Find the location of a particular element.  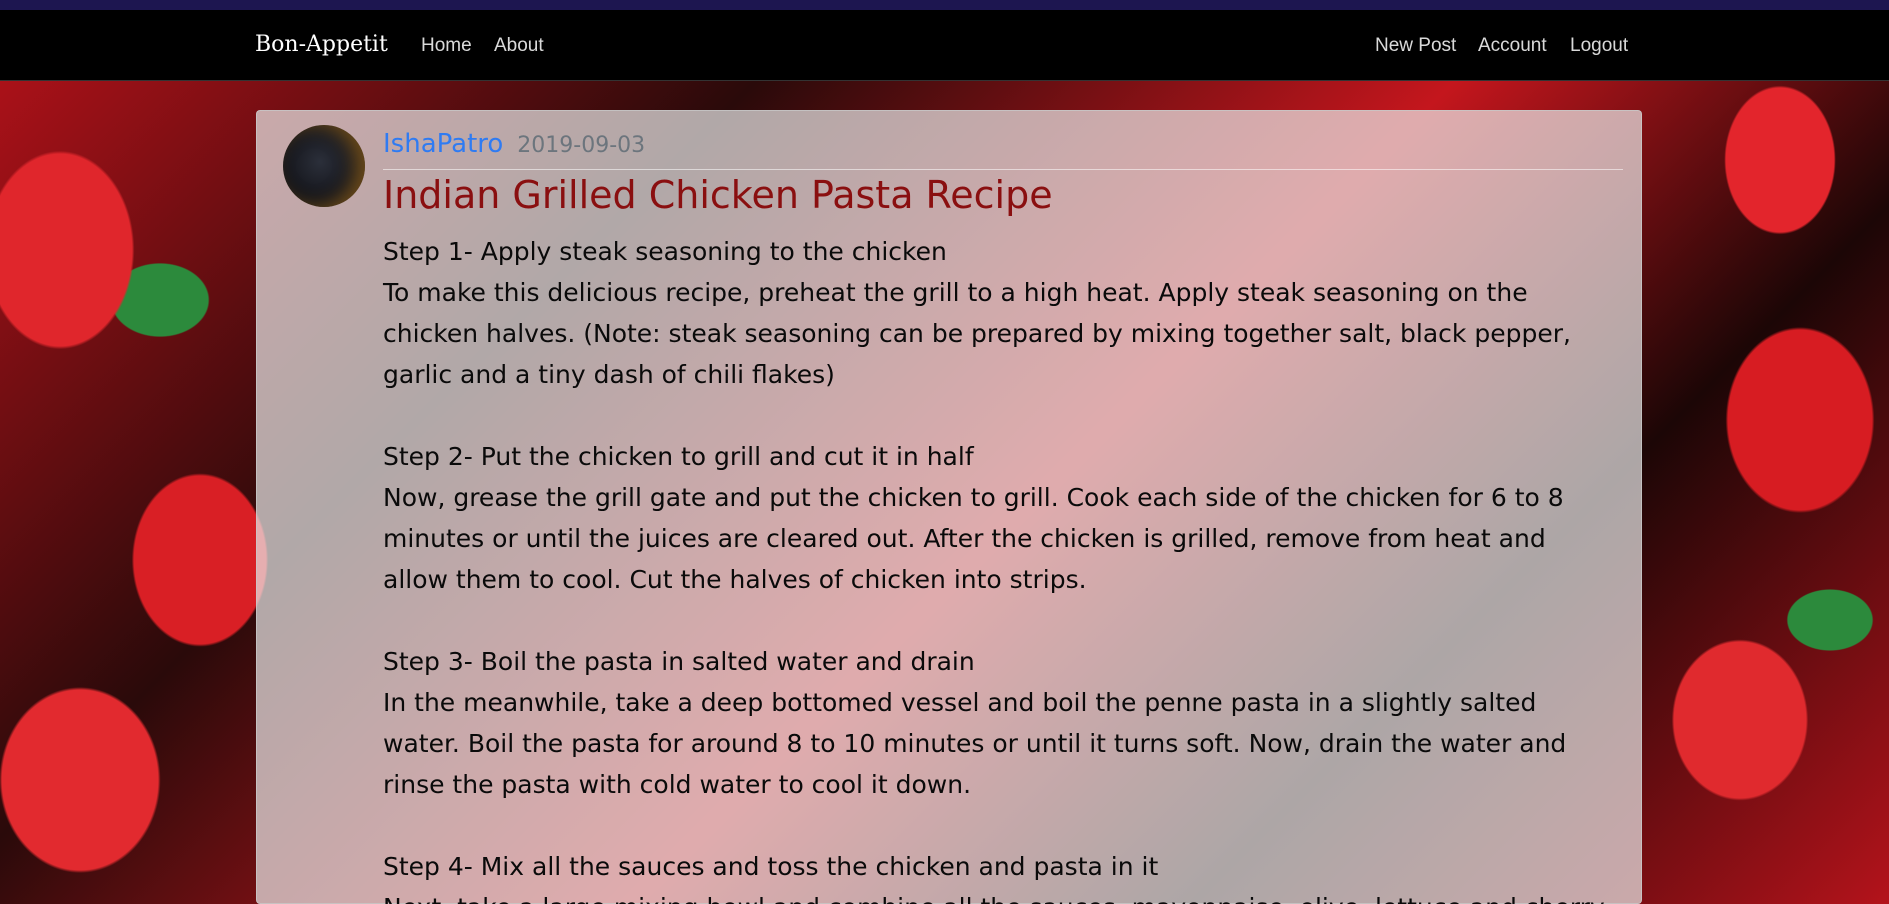

brand-logo: Bon-Appetit is located at coordinates (321, 44).